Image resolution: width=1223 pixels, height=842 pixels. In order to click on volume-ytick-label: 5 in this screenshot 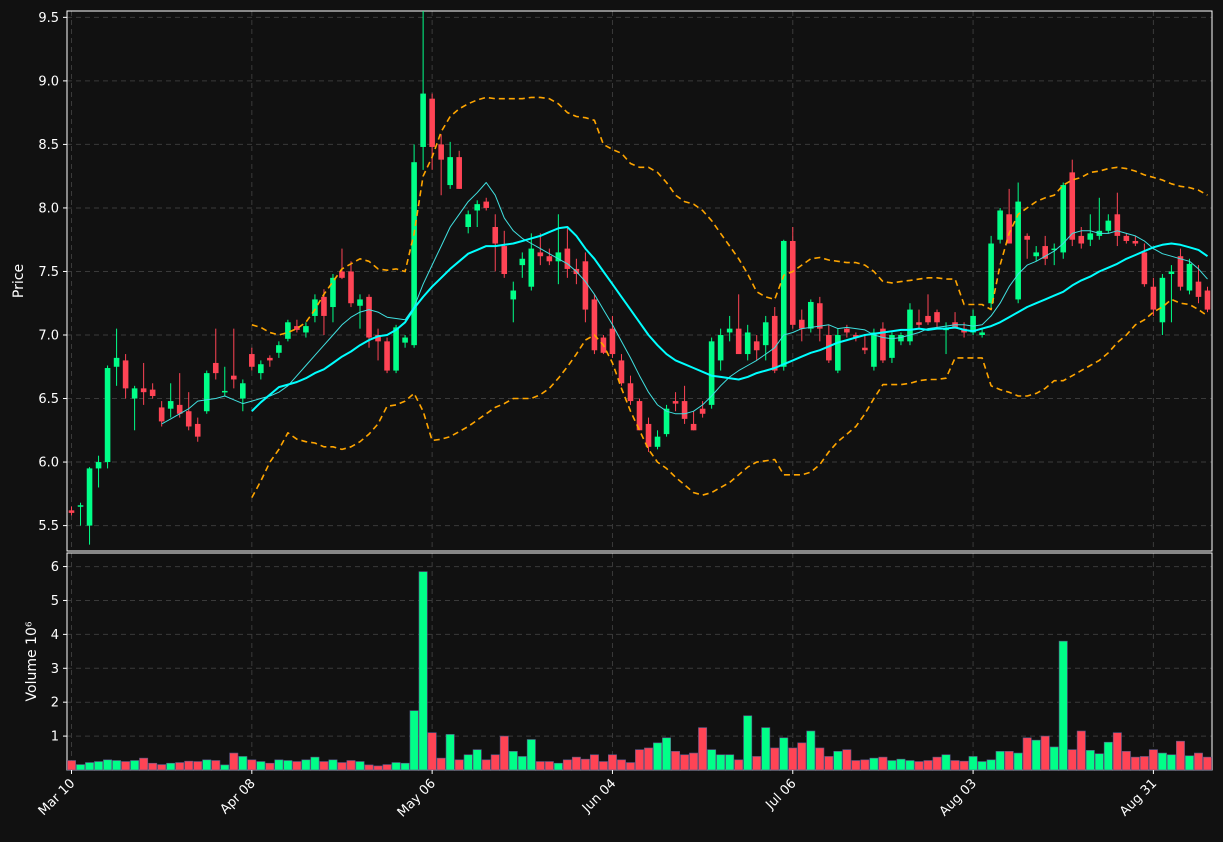, I will do `click(55, 601)`.